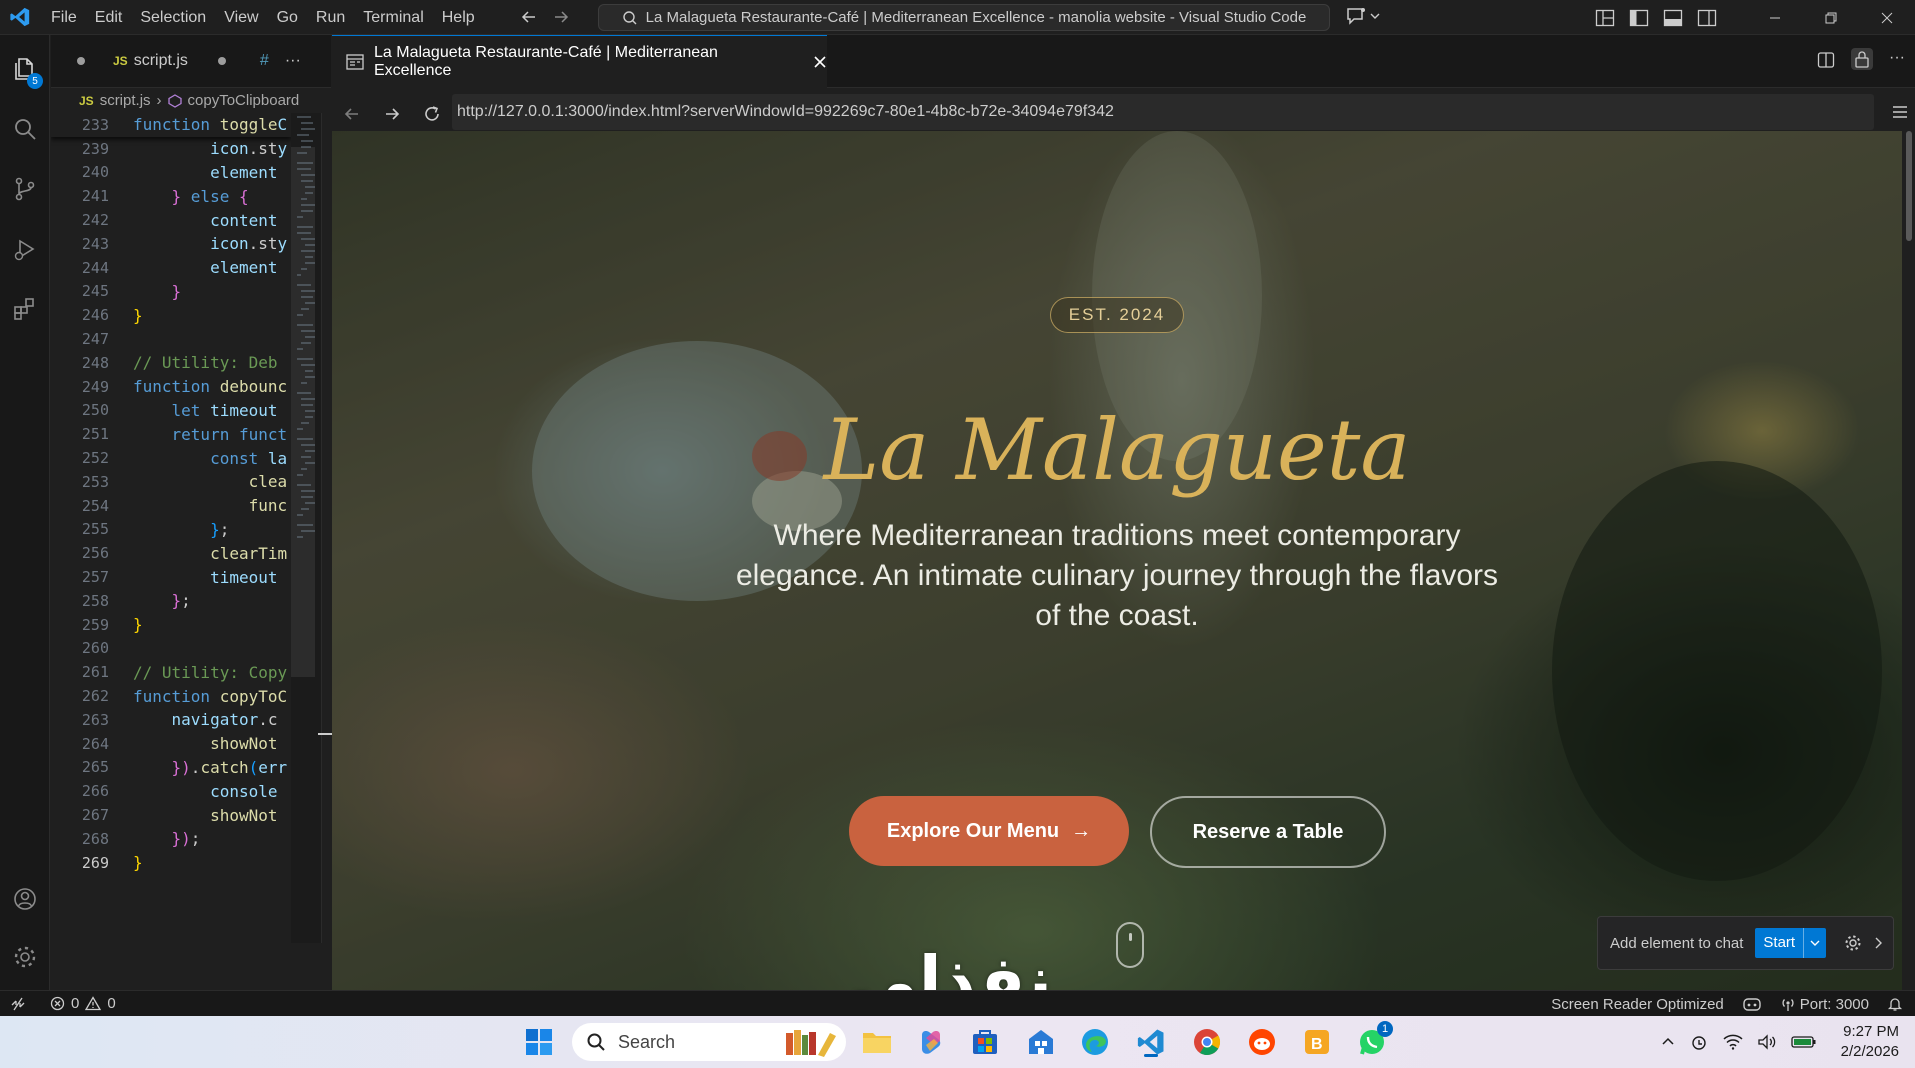  What do you see at coordinates (1826, 60) in the screenshot?
I see `split-editor-icon` at bounding box center [1826, 60].